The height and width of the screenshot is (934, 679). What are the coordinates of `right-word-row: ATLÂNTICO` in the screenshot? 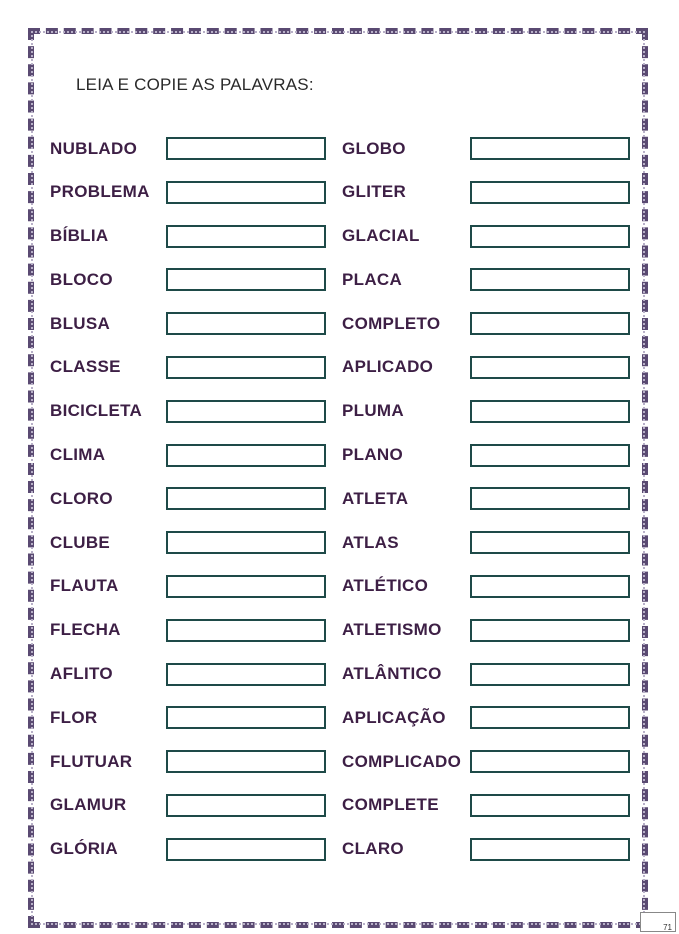 It's located at (486, 674).